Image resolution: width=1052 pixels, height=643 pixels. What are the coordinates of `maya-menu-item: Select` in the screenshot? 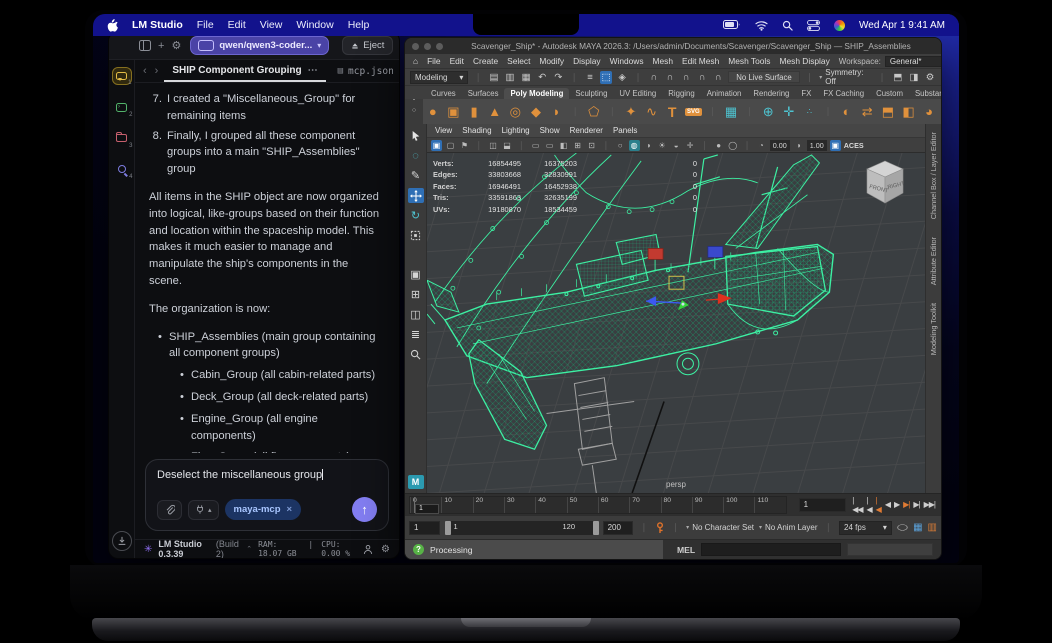 It's located at (518, 61).